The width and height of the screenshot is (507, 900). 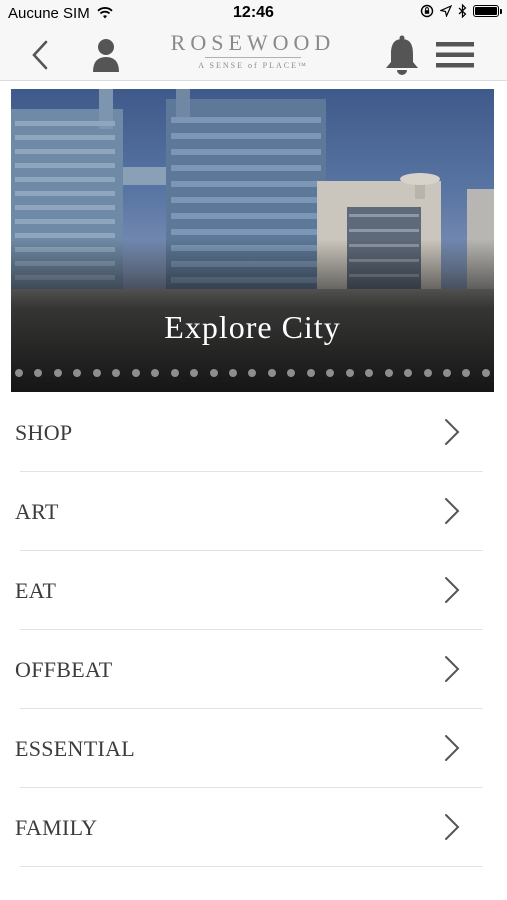 I want to click on bluetooth-icon, so click(x=462, y=11).